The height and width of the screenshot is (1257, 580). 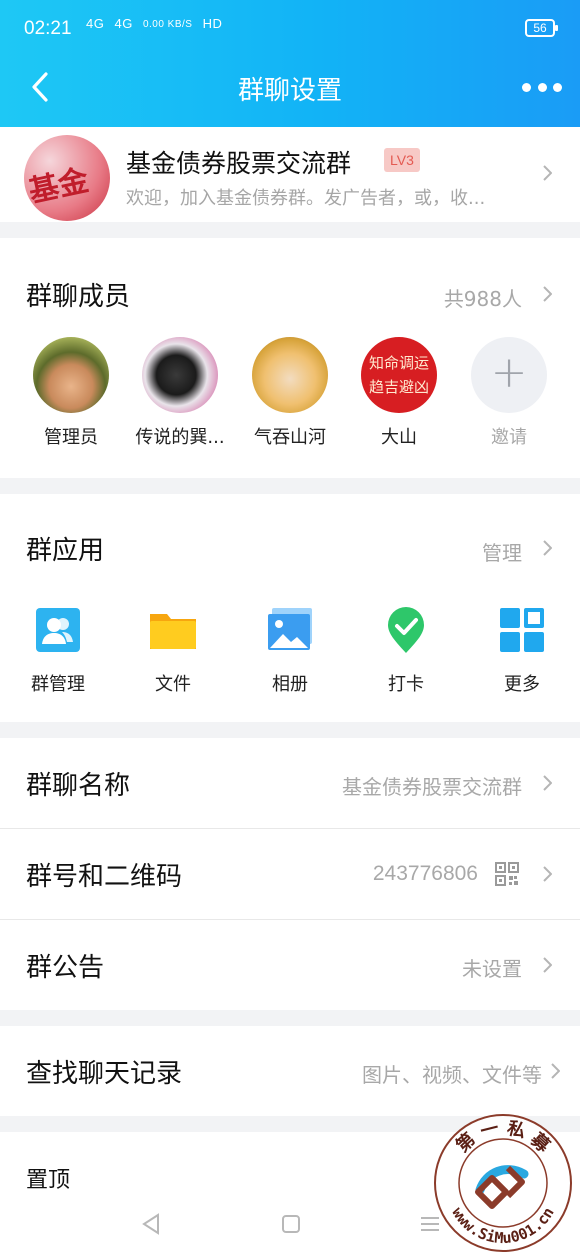 I want to click on search-history-row: 查找聊天记录 图片、视频、文件等, so click(x=290, y=1071).